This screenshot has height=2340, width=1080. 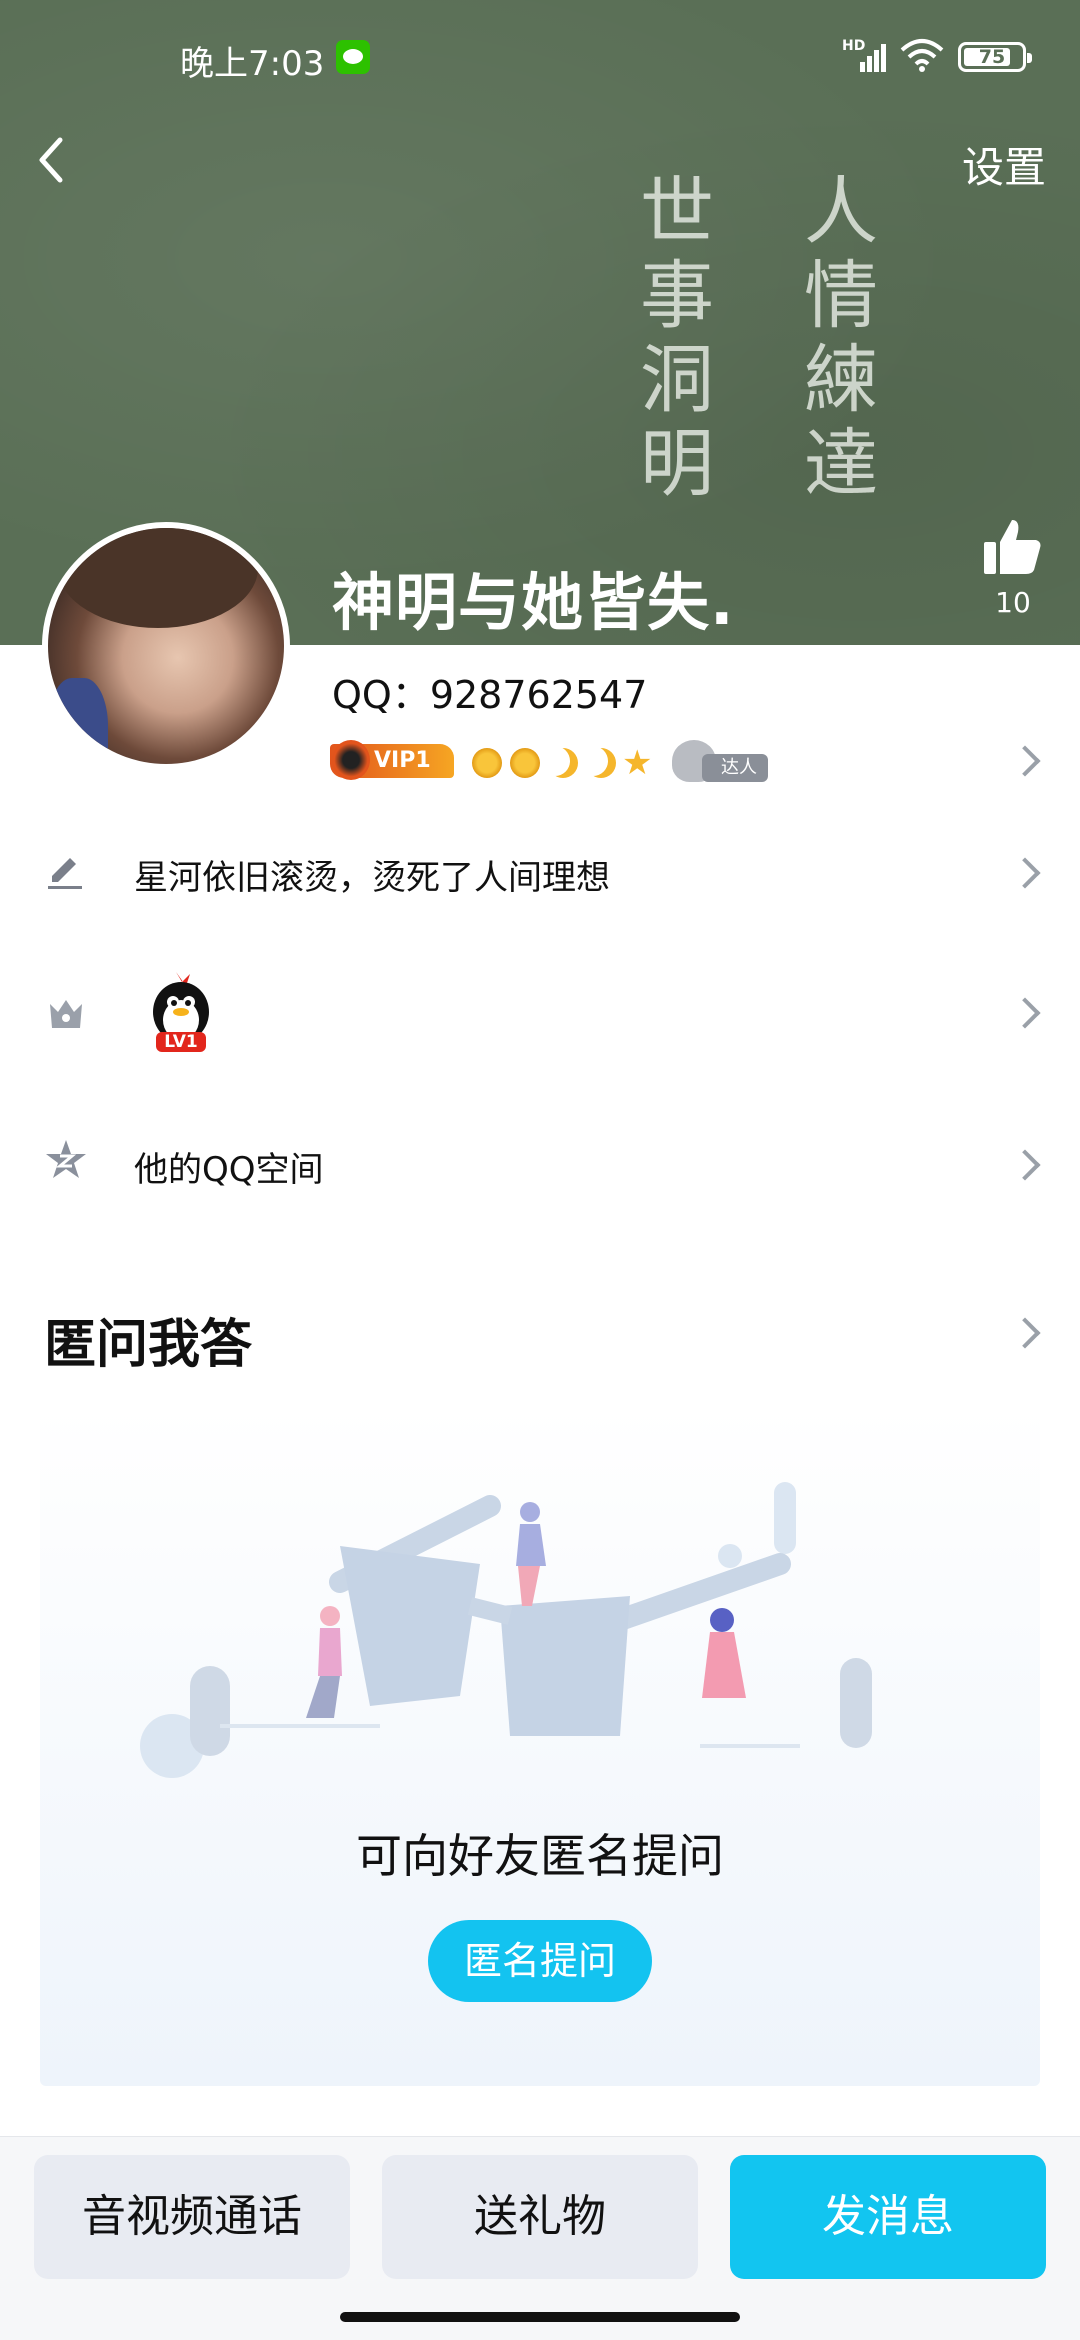 I want to click on daren-label: 达人, so click(x=735, y=768).